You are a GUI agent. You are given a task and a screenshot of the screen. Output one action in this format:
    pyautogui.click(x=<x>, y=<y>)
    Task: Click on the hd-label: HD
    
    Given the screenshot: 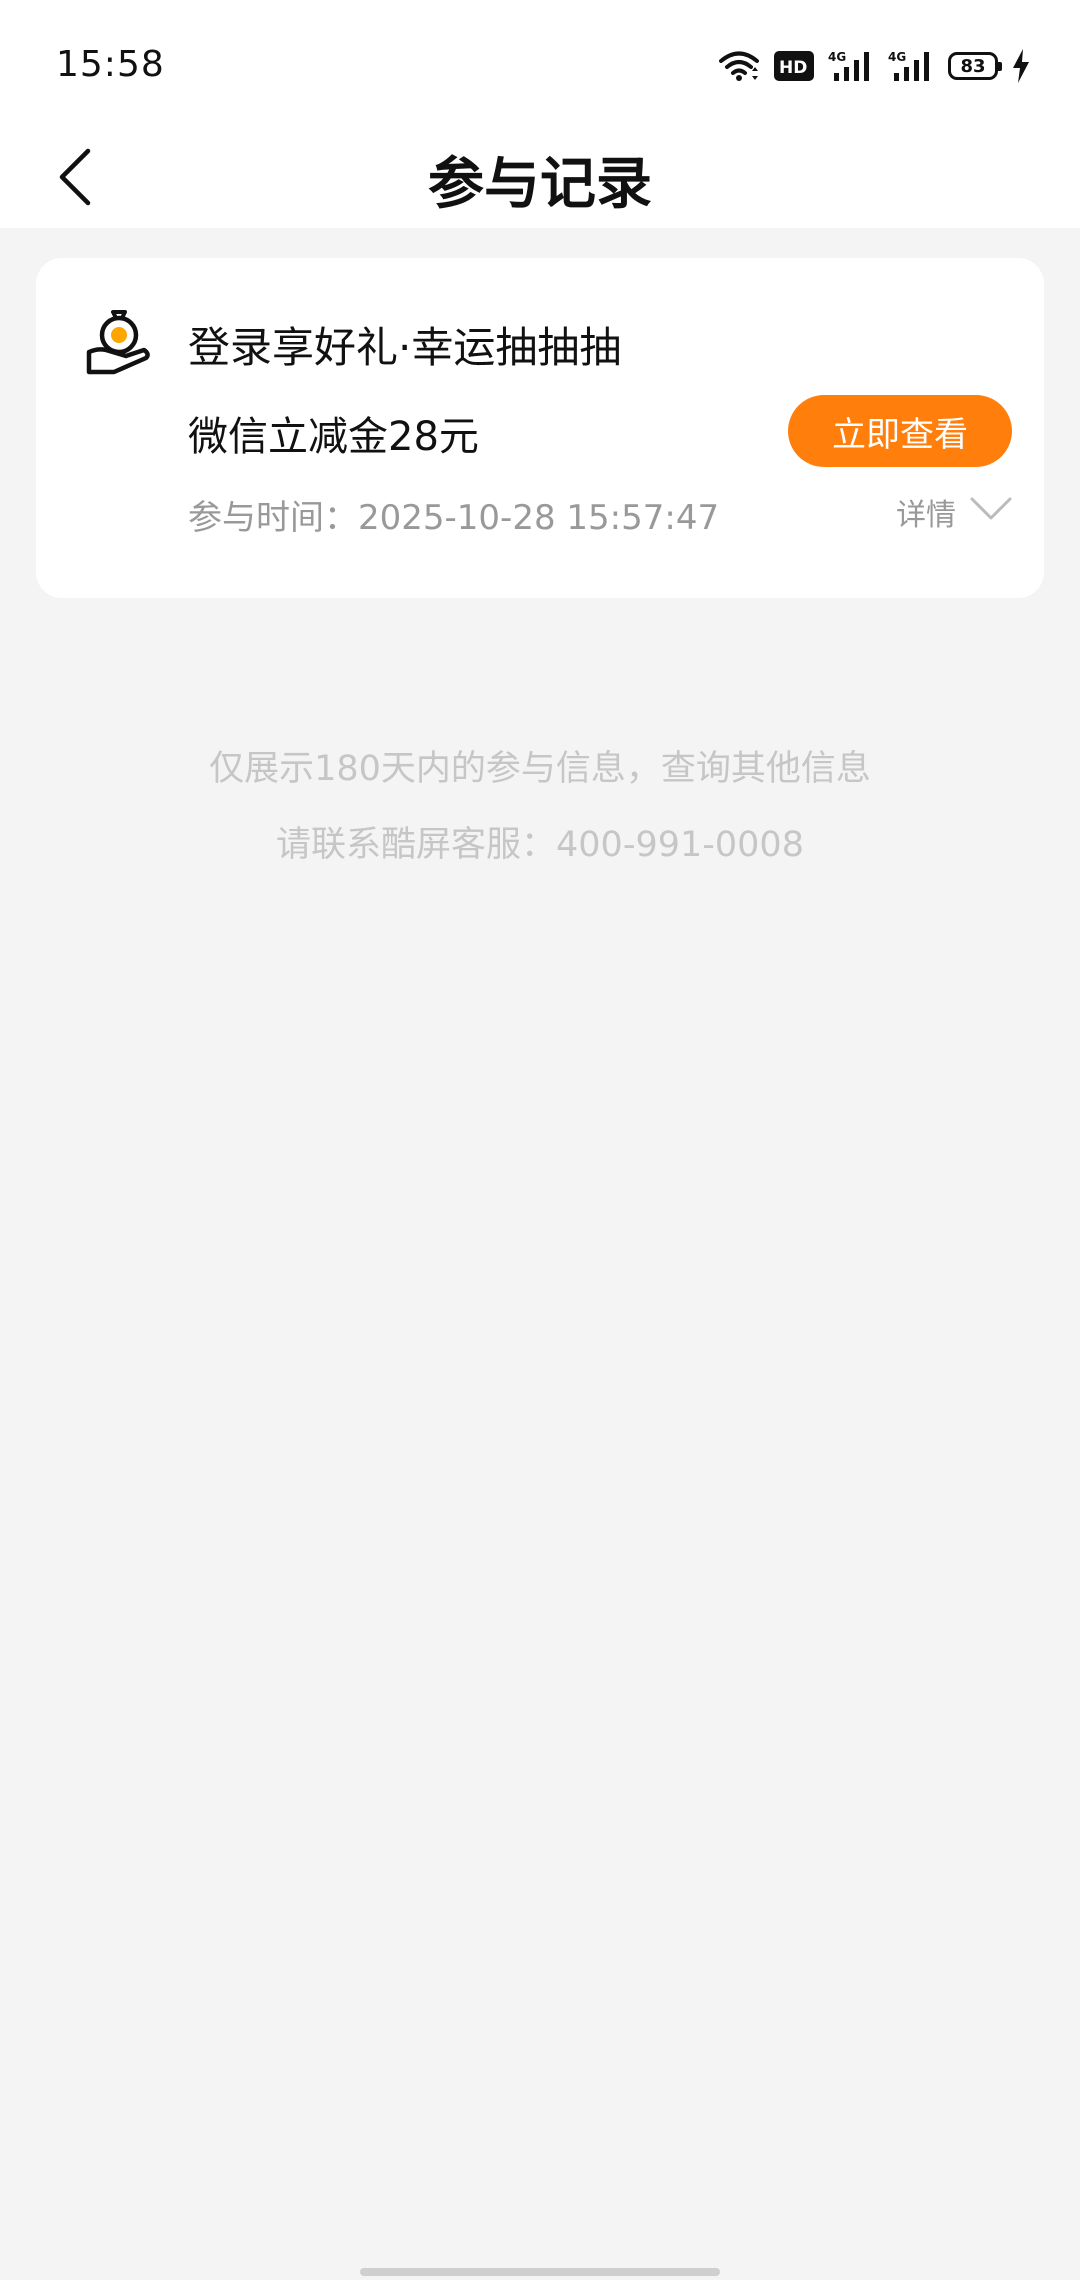 What is the action you would take?
    pyautogui.click(x=793, y=68)
    